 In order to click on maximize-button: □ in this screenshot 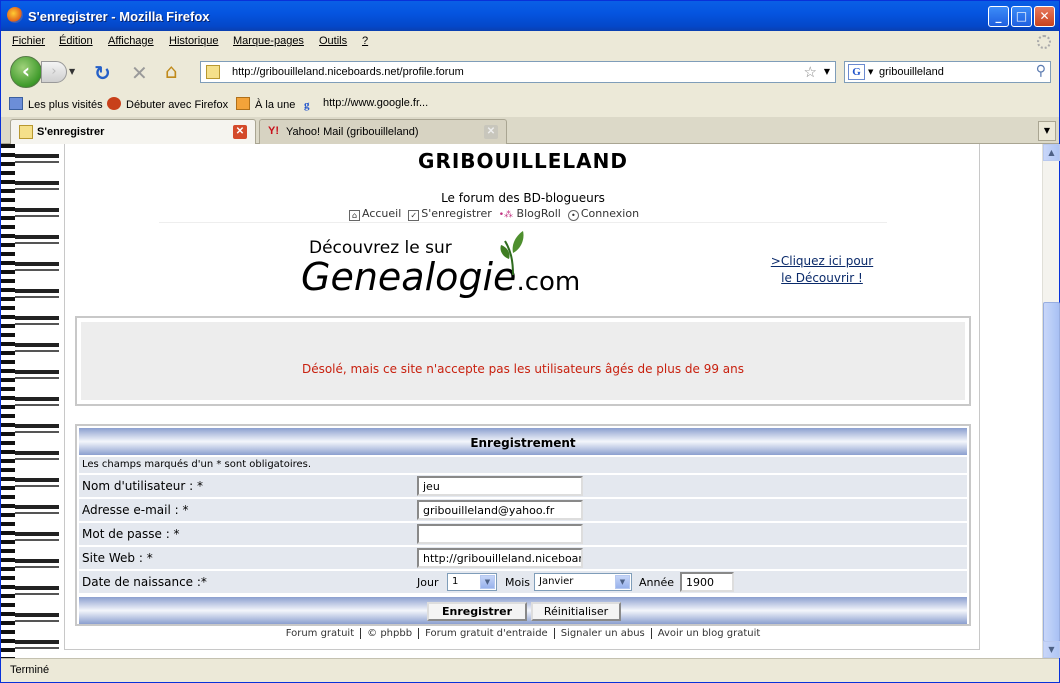, I will do `click(1021, 16)`.